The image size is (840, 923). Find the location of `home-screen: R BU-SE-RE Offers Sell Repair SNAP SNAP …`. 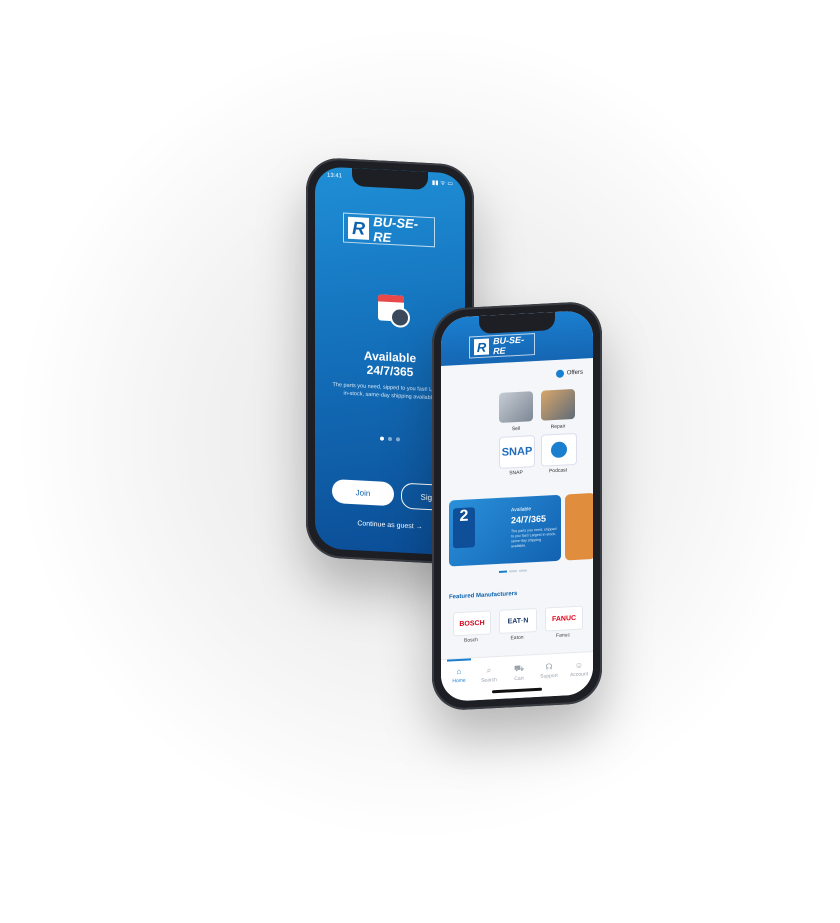

home-screen: R BU-SE-RE Offers Sell Repair SNAP SNAP … is located at coordinates (517, 506).